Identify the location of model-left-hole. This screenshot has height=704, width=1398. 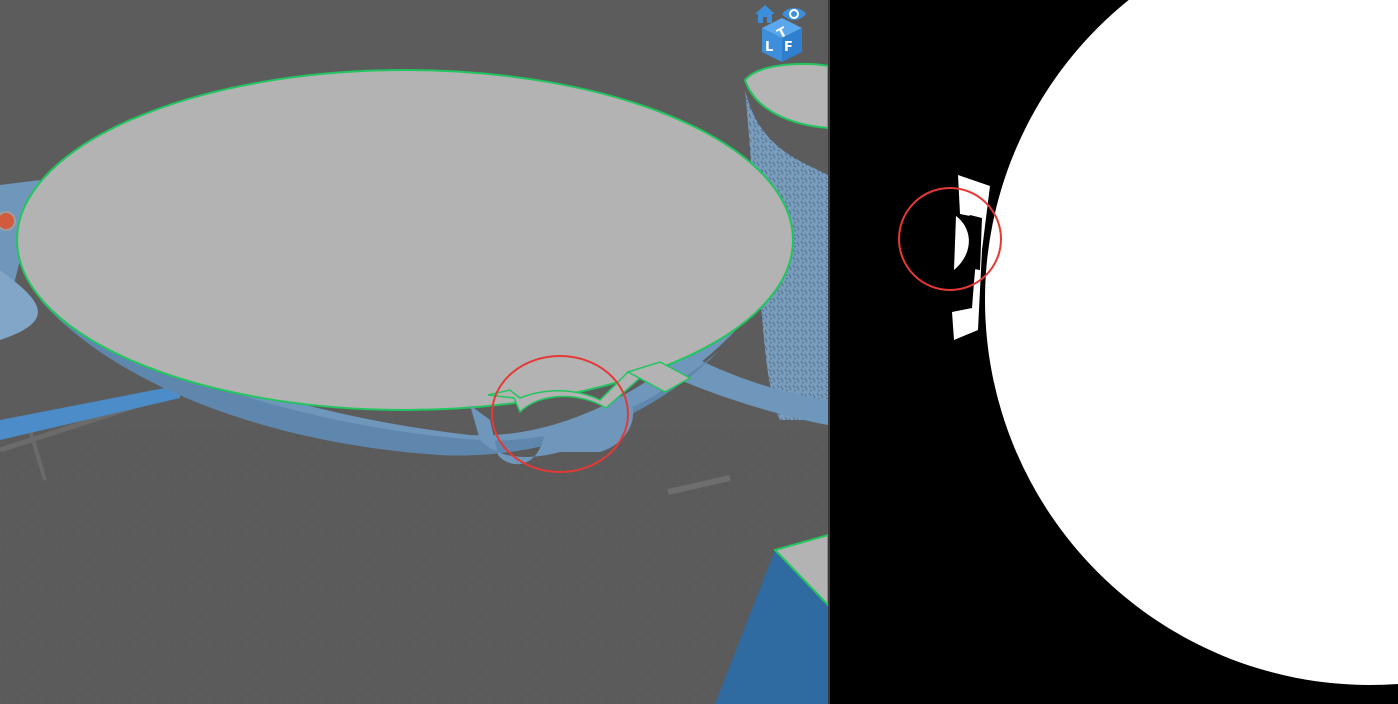
(8, 221).